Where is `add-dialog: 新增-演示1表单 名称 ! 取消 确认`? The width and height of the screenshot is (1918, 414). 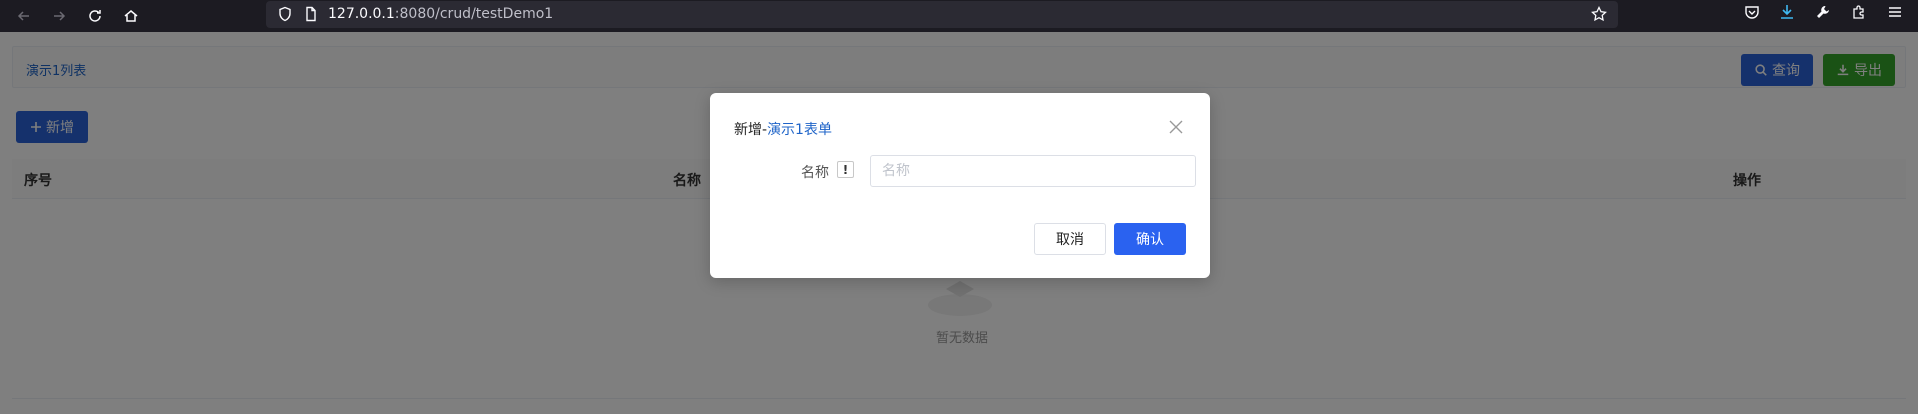
add-dialog: 新增-演示1表单 名称 ! 取消 确认 is located at coordinates (960, 185).